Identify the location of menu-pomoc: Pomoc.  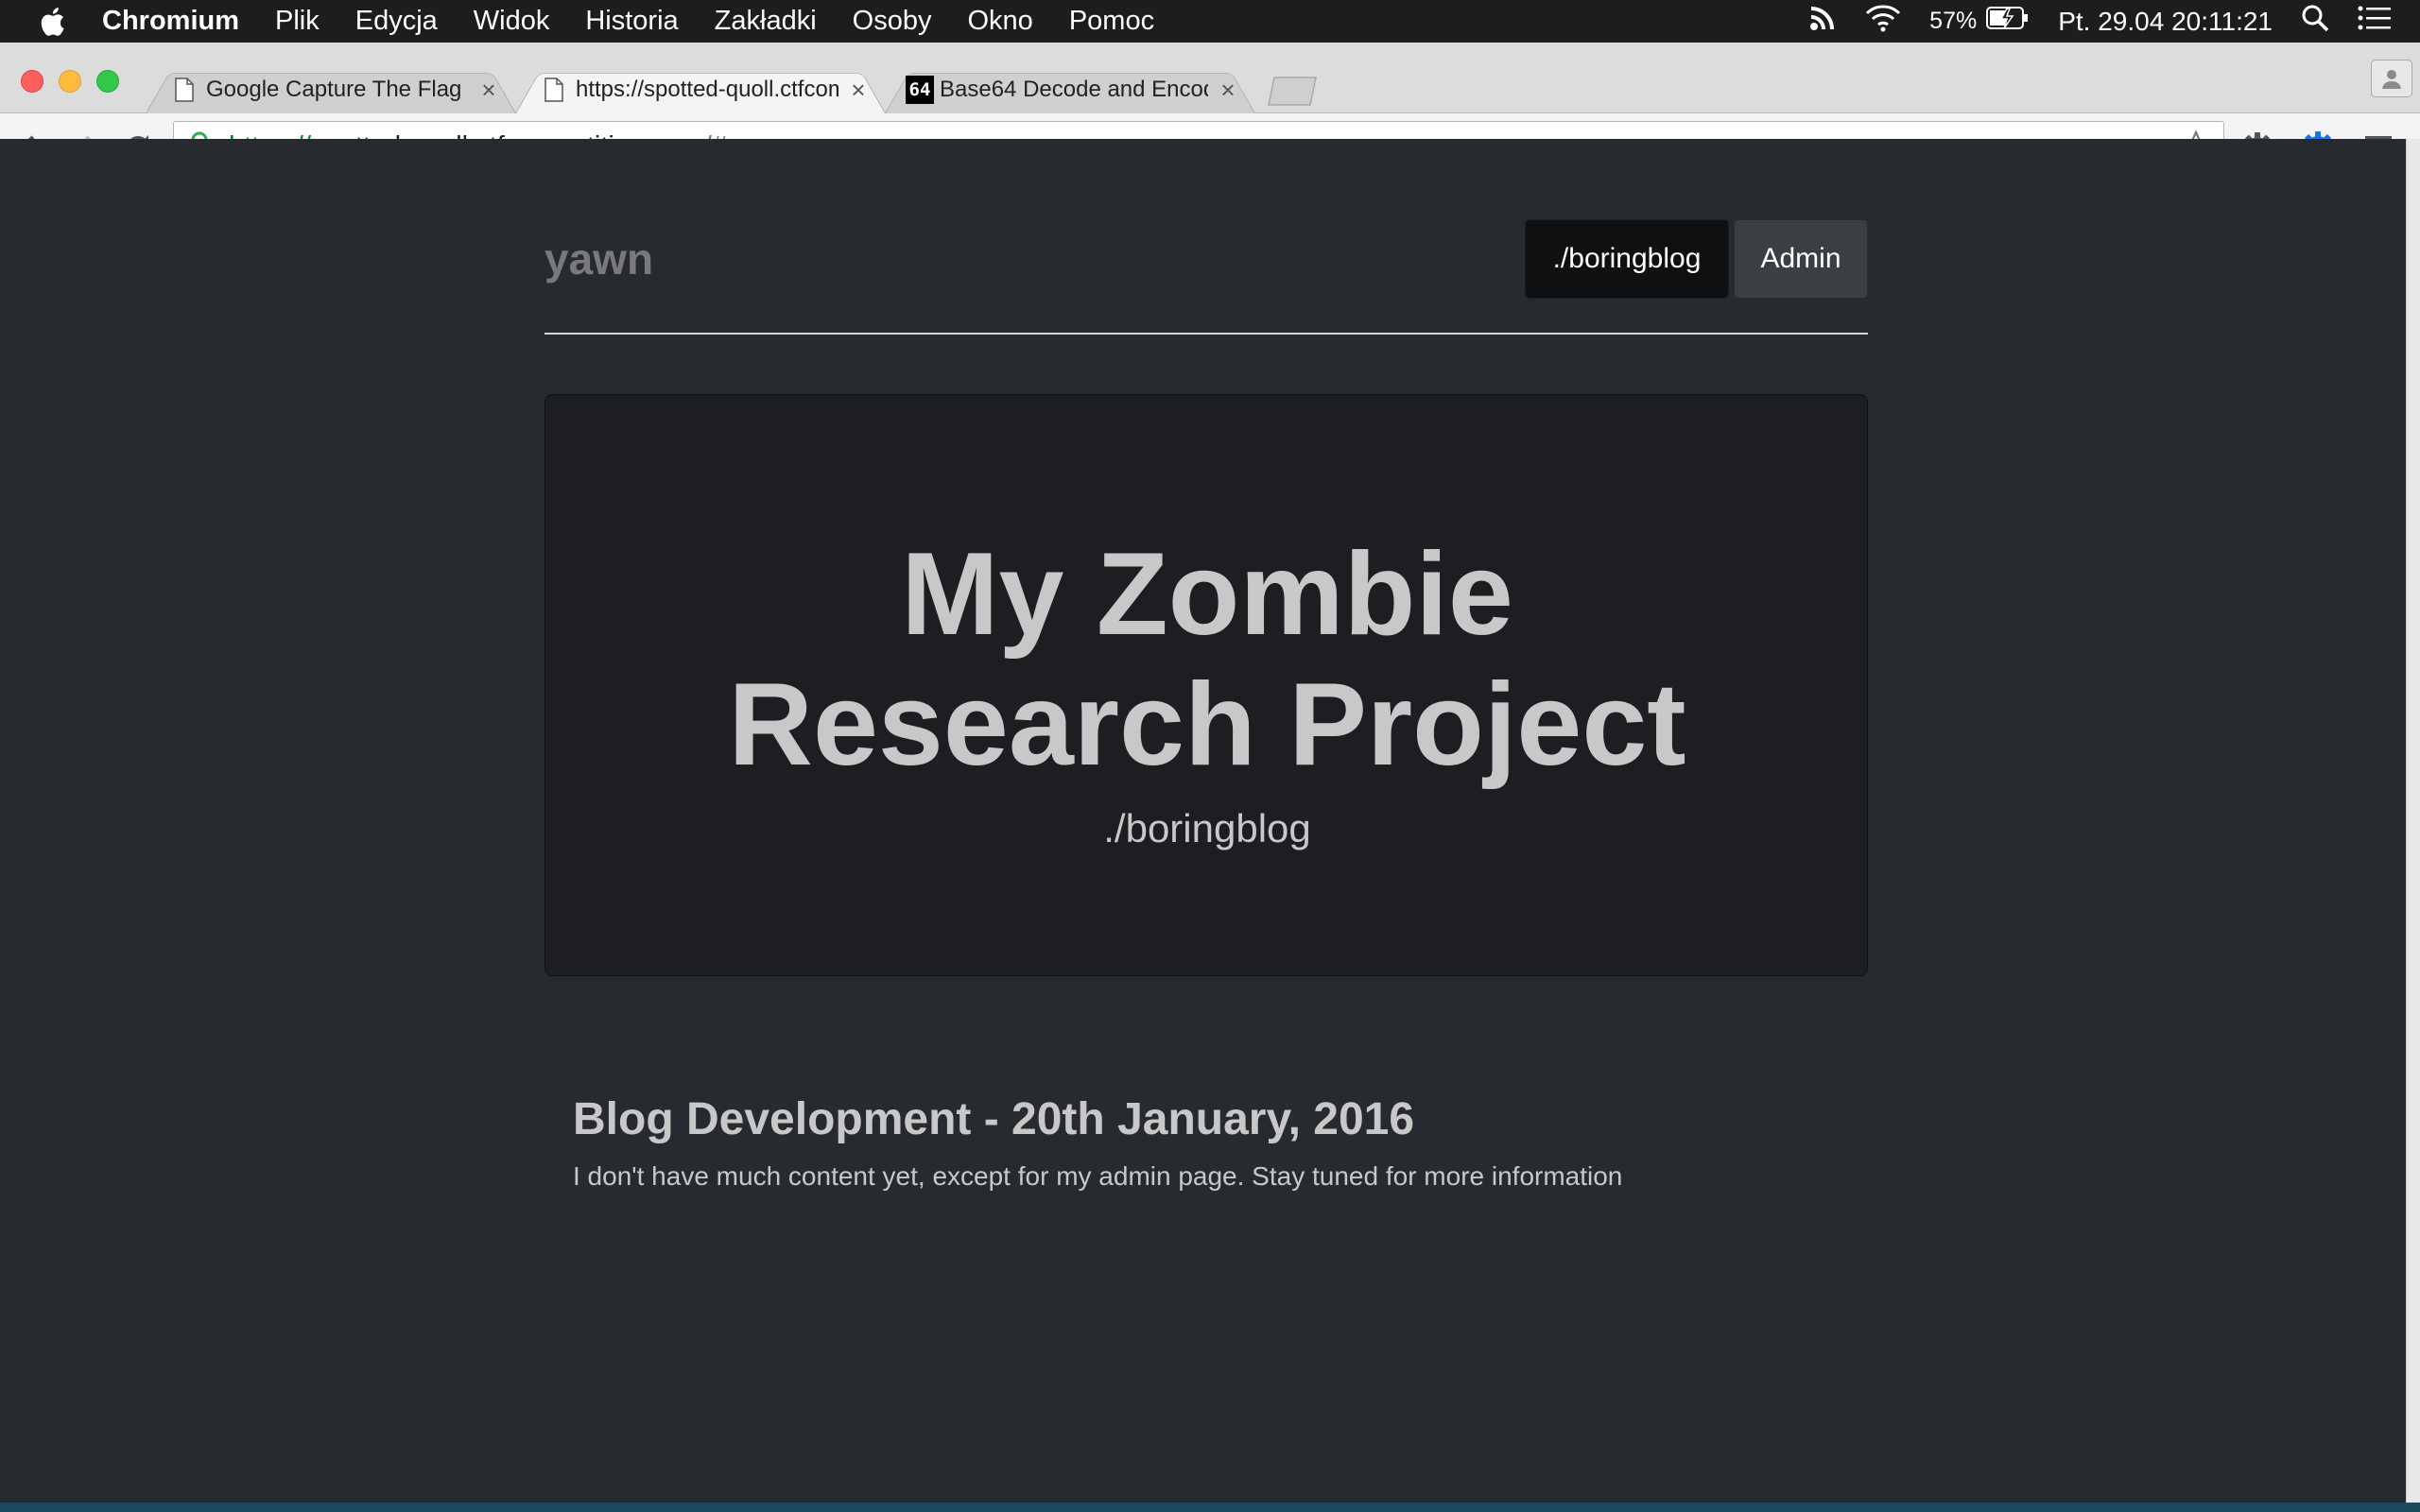
(1111, 21).